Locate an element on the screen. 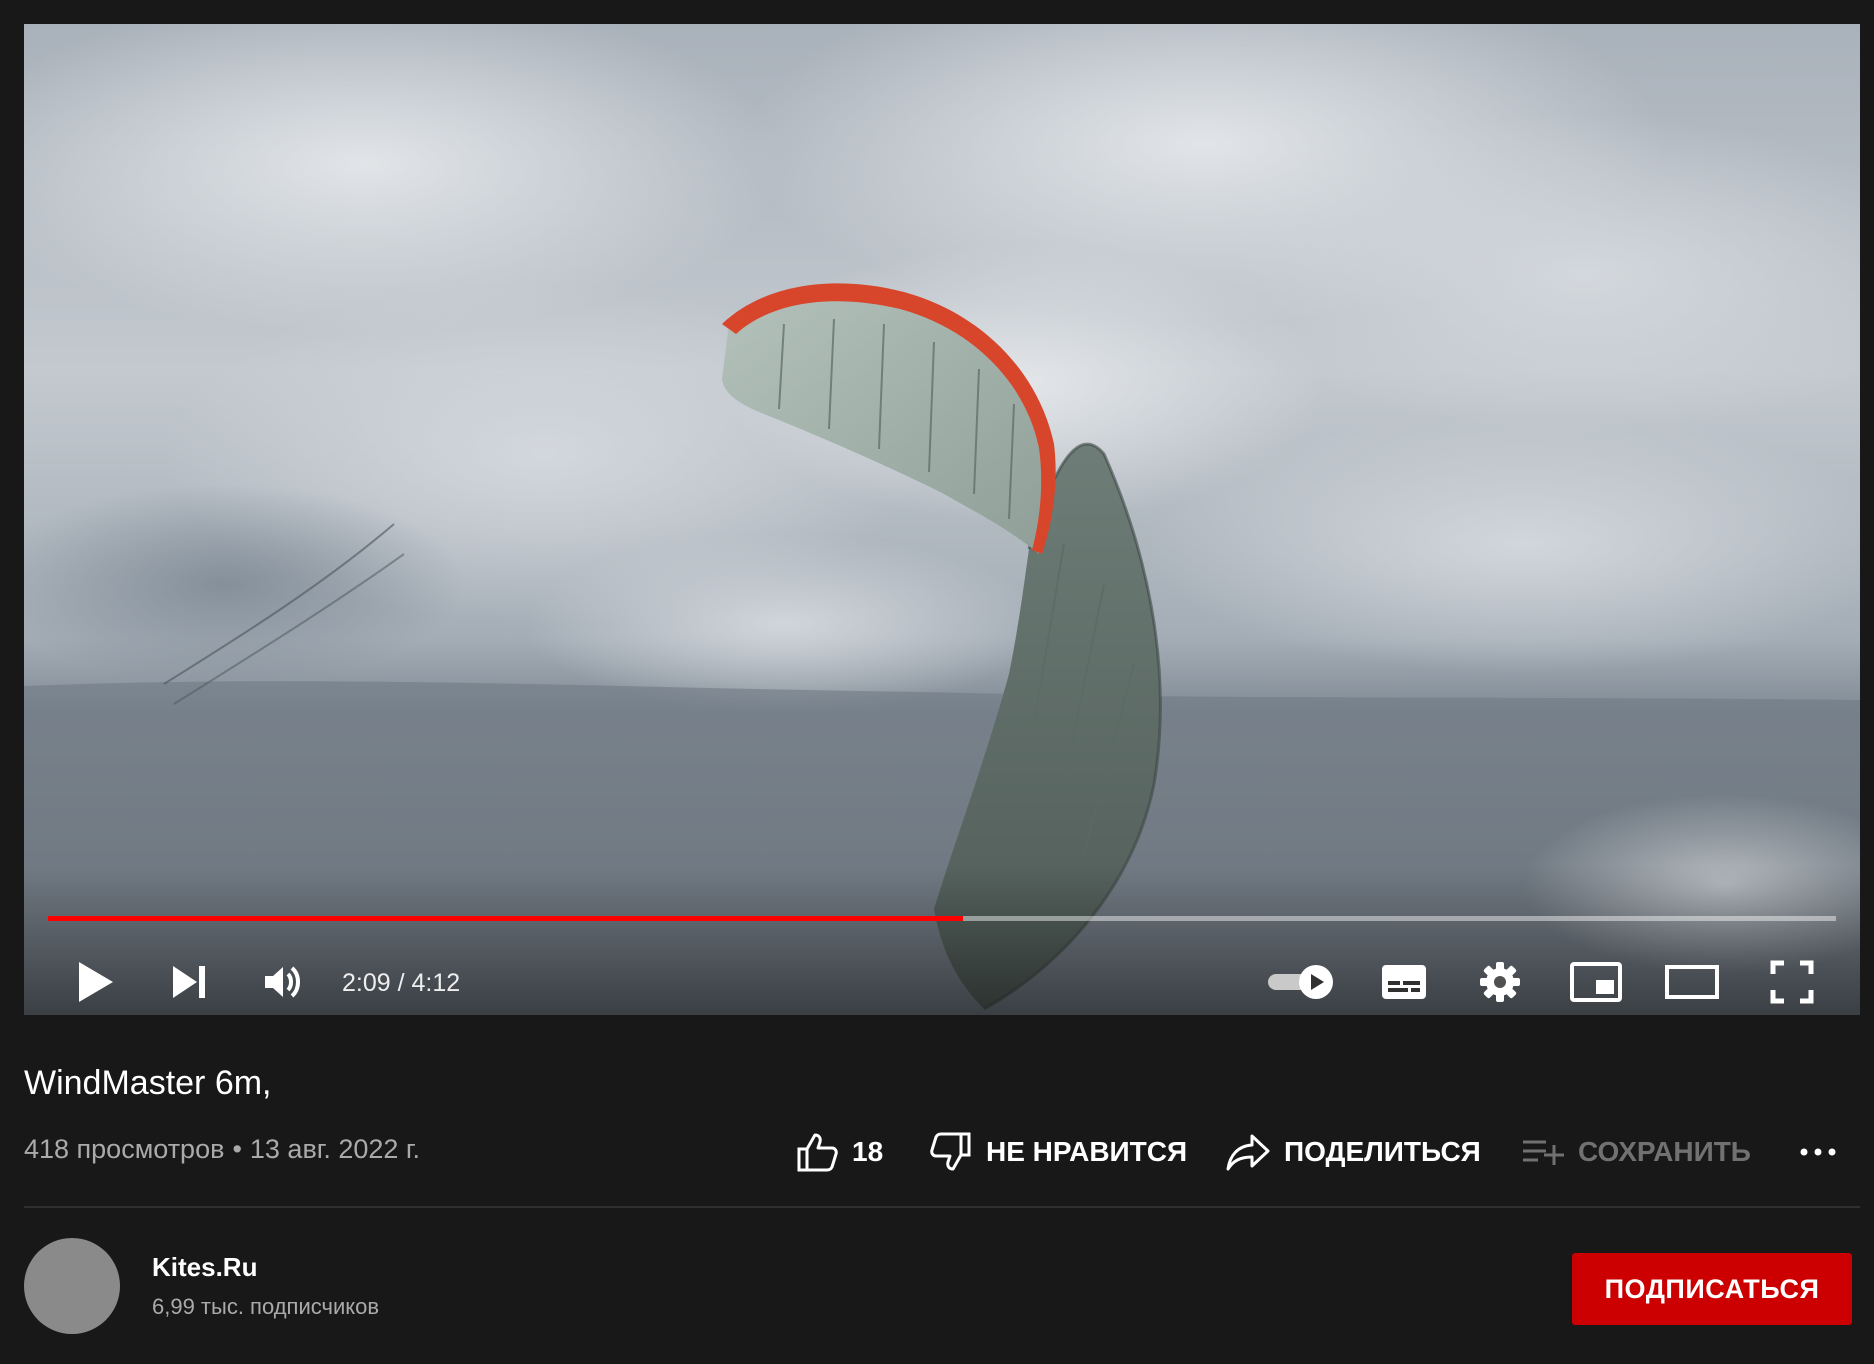 The image size is (1874, 1364). fullscreen-icon is located at coordinates (1792, 982).